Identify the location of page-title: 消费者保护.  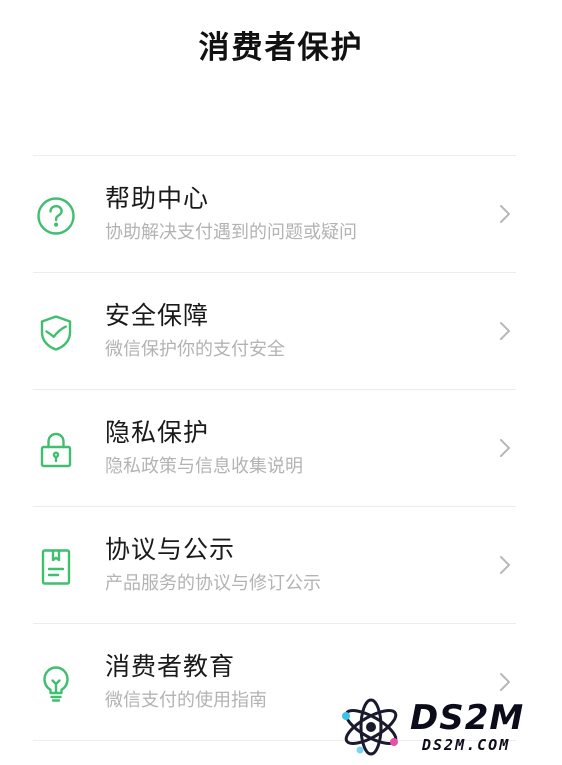
(281, 48).